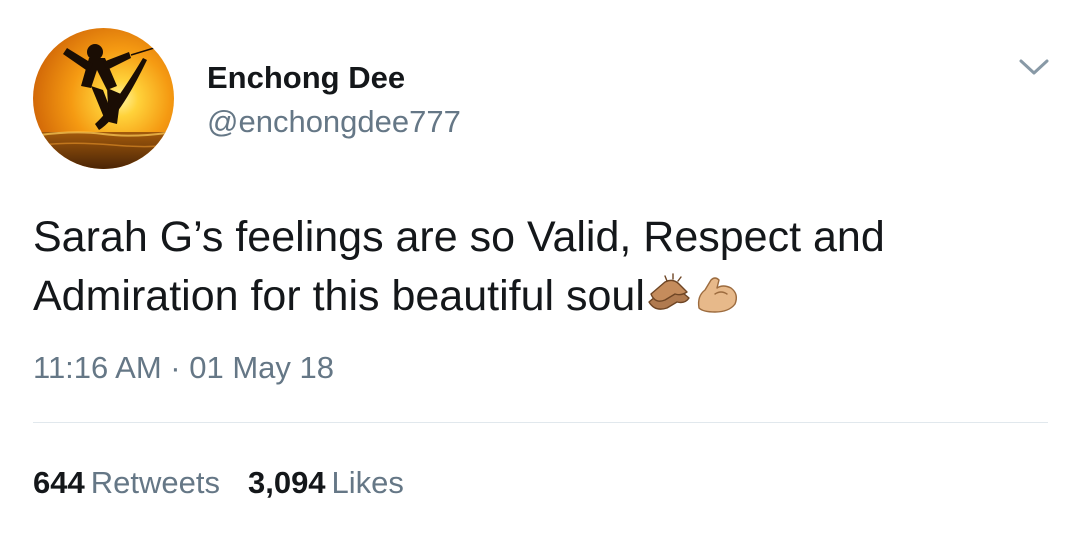  I want to click on tweet-menu-button, so click(1034, 67).